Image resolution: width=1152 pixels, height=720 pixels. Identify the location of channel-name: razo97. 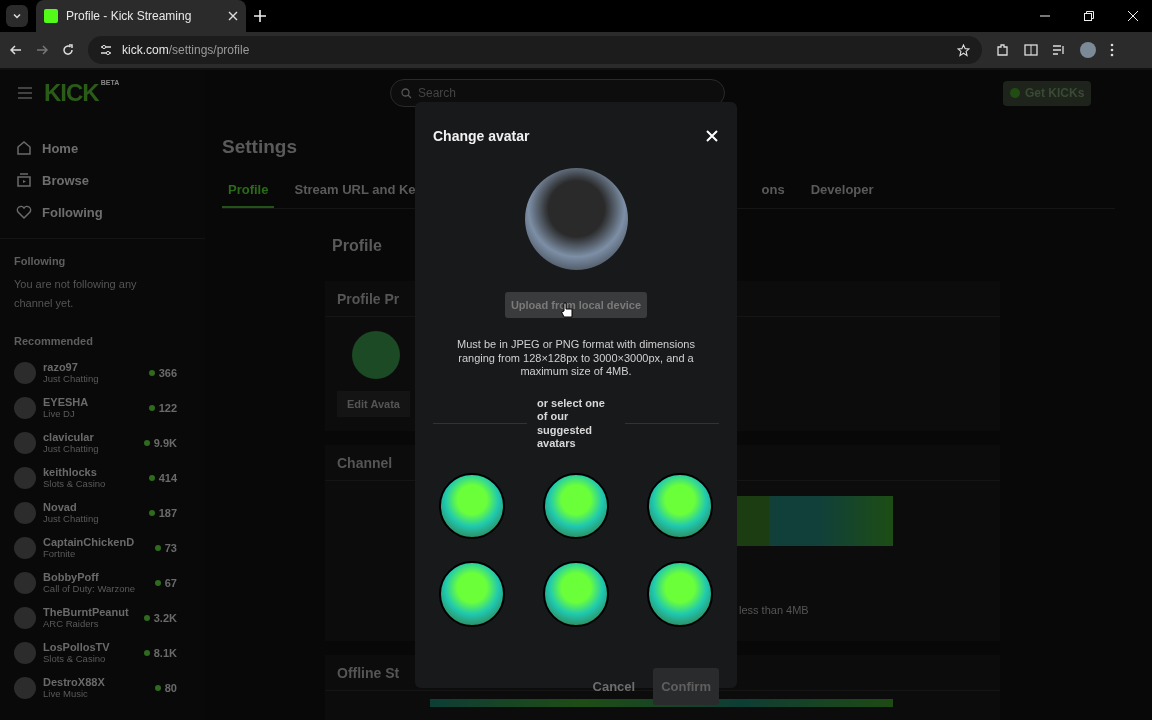
(92, 367).